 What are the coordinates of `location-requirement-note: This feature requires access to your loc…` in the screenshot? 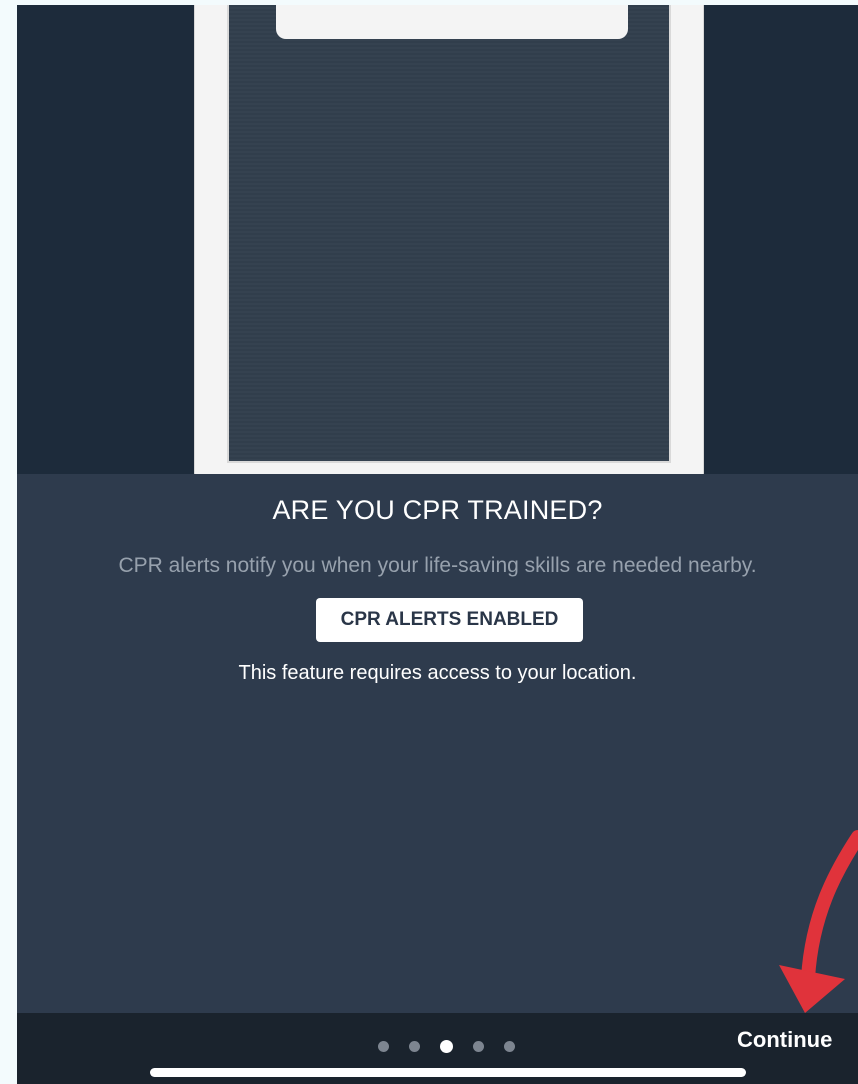 It's located at (437, 673).